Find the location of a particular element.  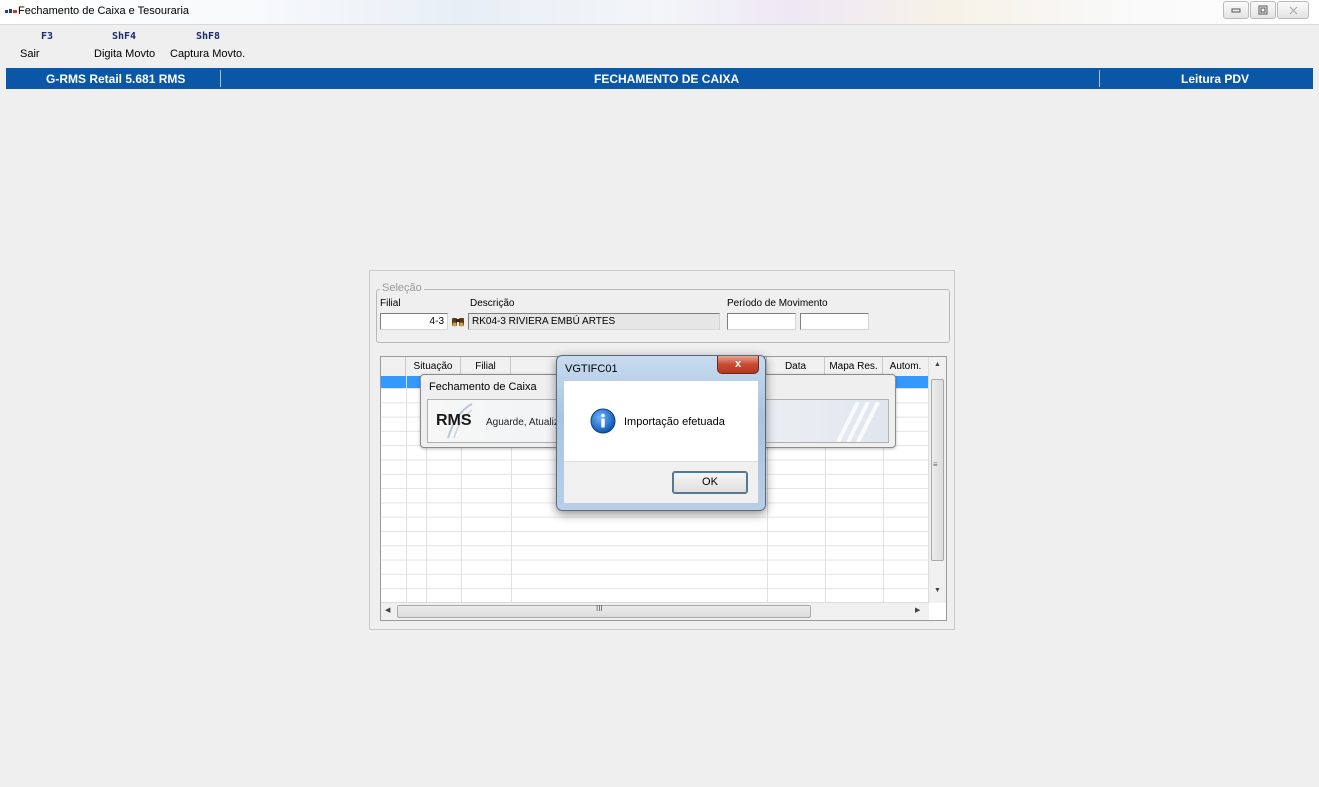

window-controls is located at coordinates (1266, 10).